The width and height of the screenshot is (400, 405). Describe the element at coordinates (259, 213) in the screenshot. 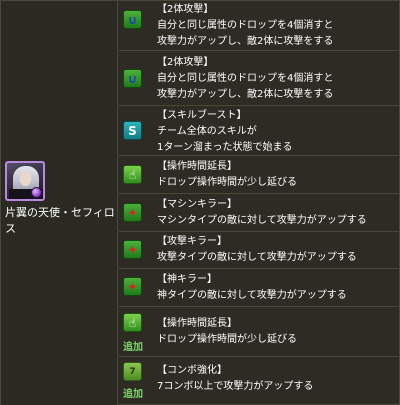

I see `awakening-row: ✦ 【マシンキラー】 マシンタイプの敵に対して攻撃力がアップする` at that location.